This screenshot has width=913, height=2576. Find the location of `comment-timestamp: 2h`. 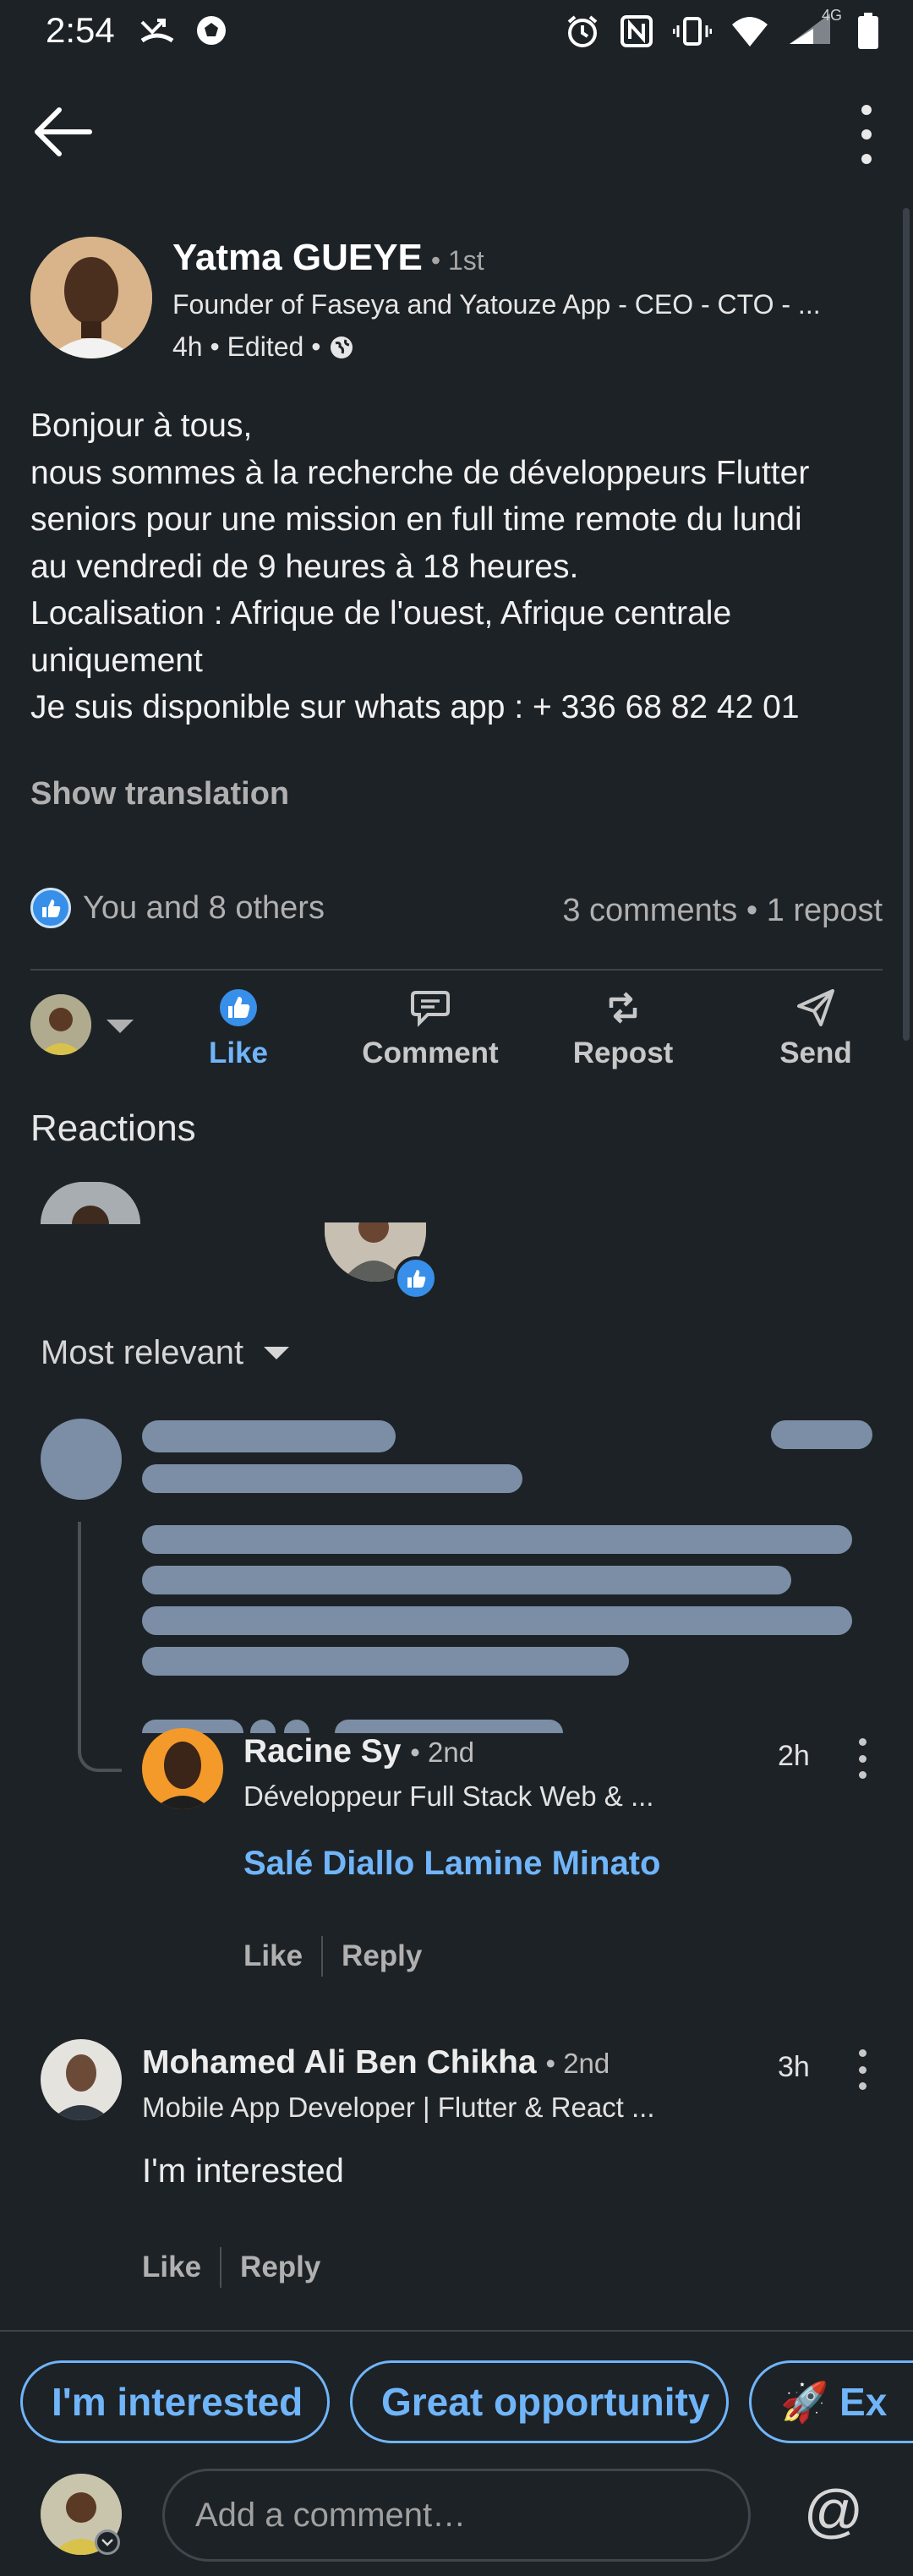

comment-timestamp: 2h is located at coordinates (794, 1756).